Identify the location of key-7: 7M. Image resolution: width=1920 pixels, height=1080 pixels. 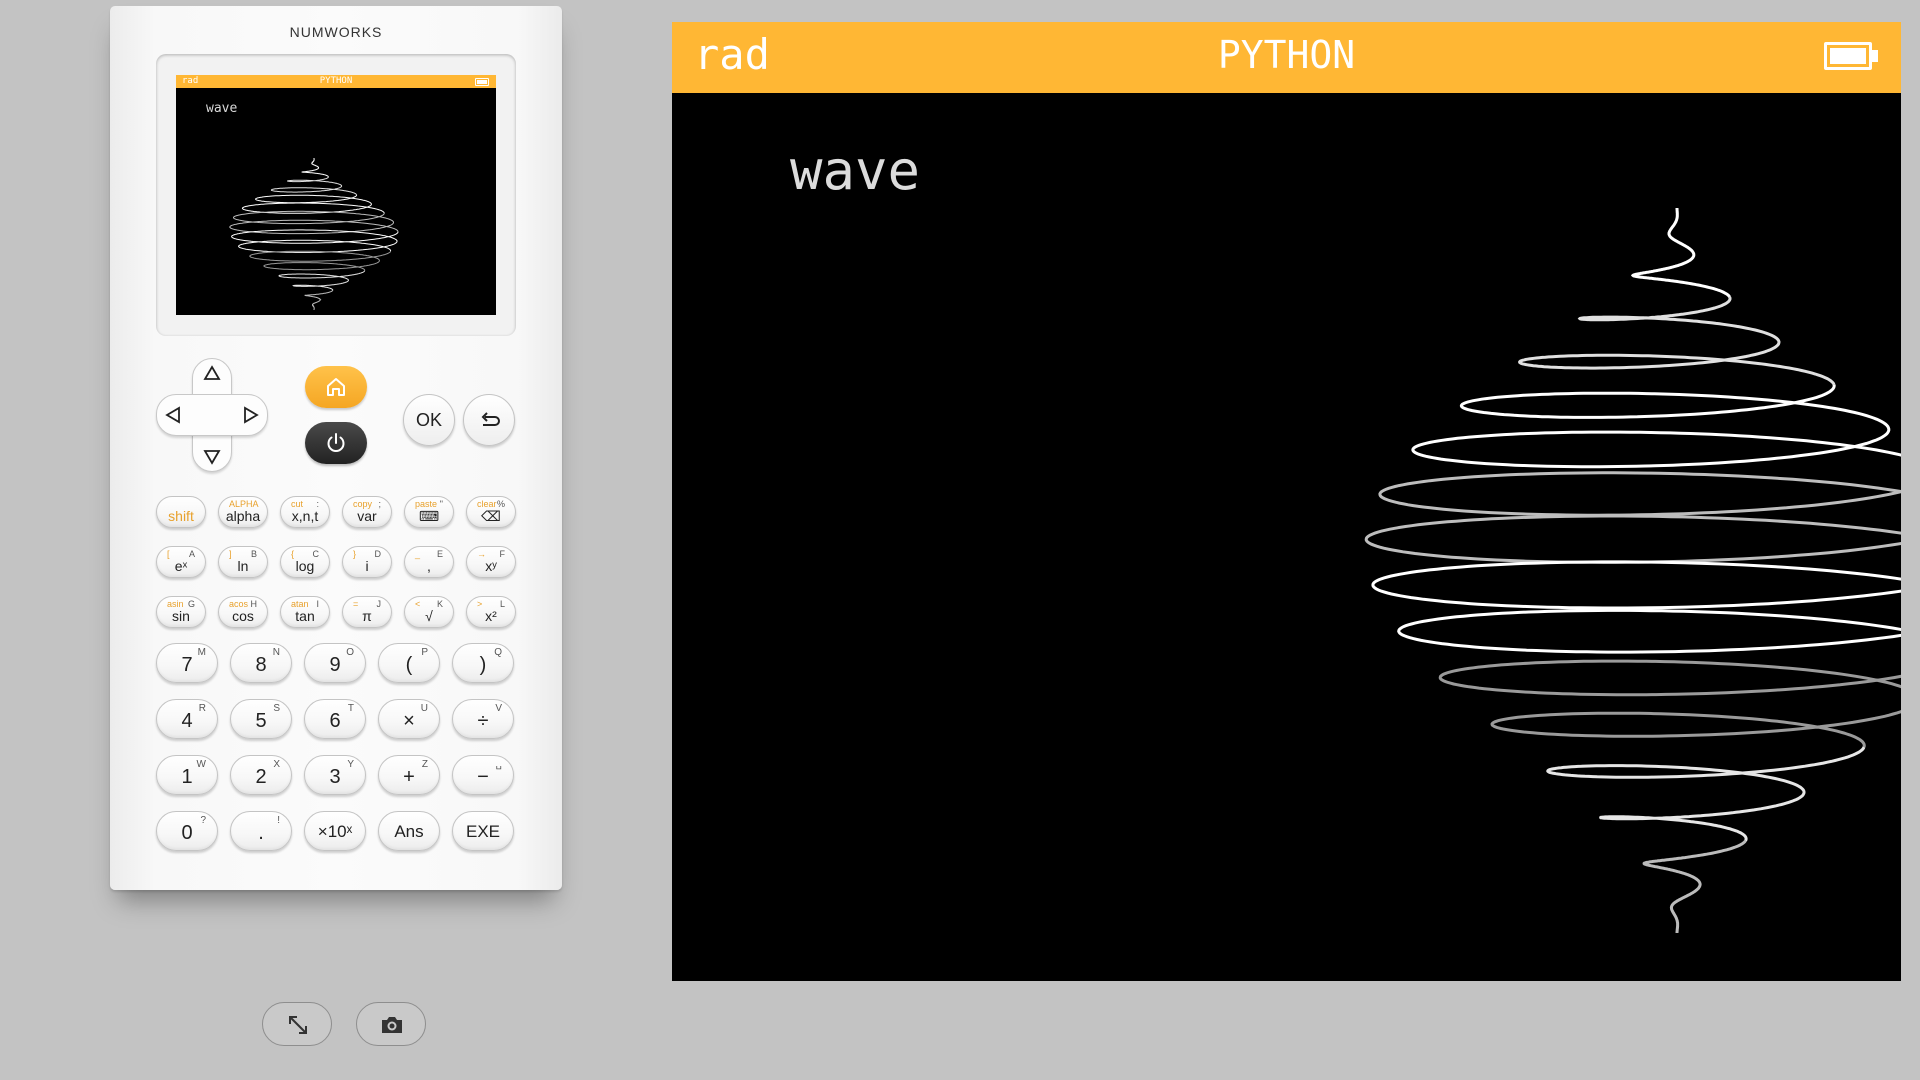
(187, 663).